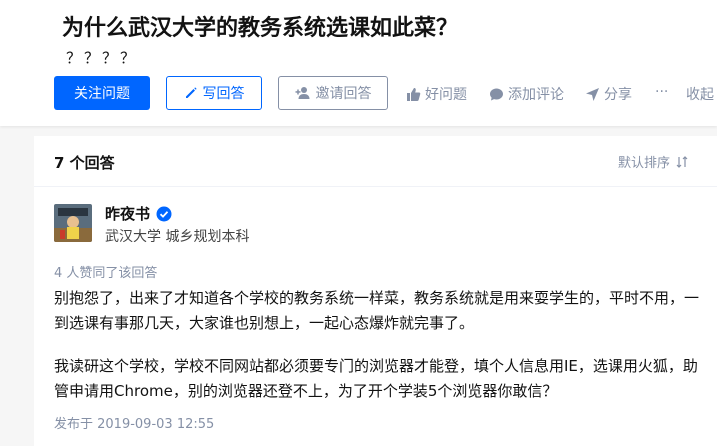  I want to click on follow-question-label: 关注问题, so click(102, 94).